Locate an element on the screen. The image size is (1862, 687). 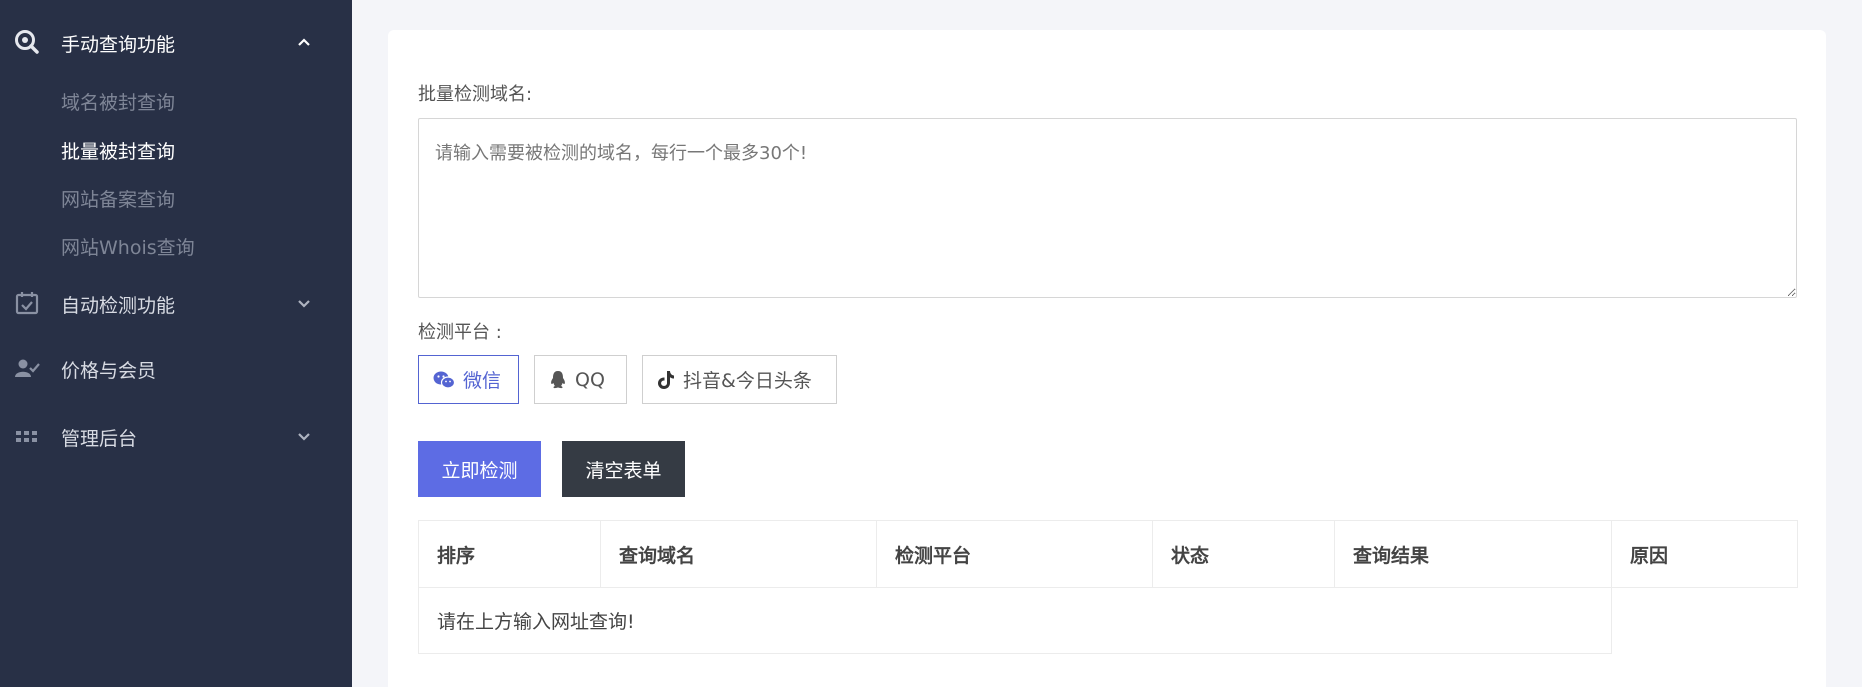
results-table: 排序 查询域名 检测平台 状态 查询结果 原因 请在上方输入网址查询! is located at coordinates (1108, 587).